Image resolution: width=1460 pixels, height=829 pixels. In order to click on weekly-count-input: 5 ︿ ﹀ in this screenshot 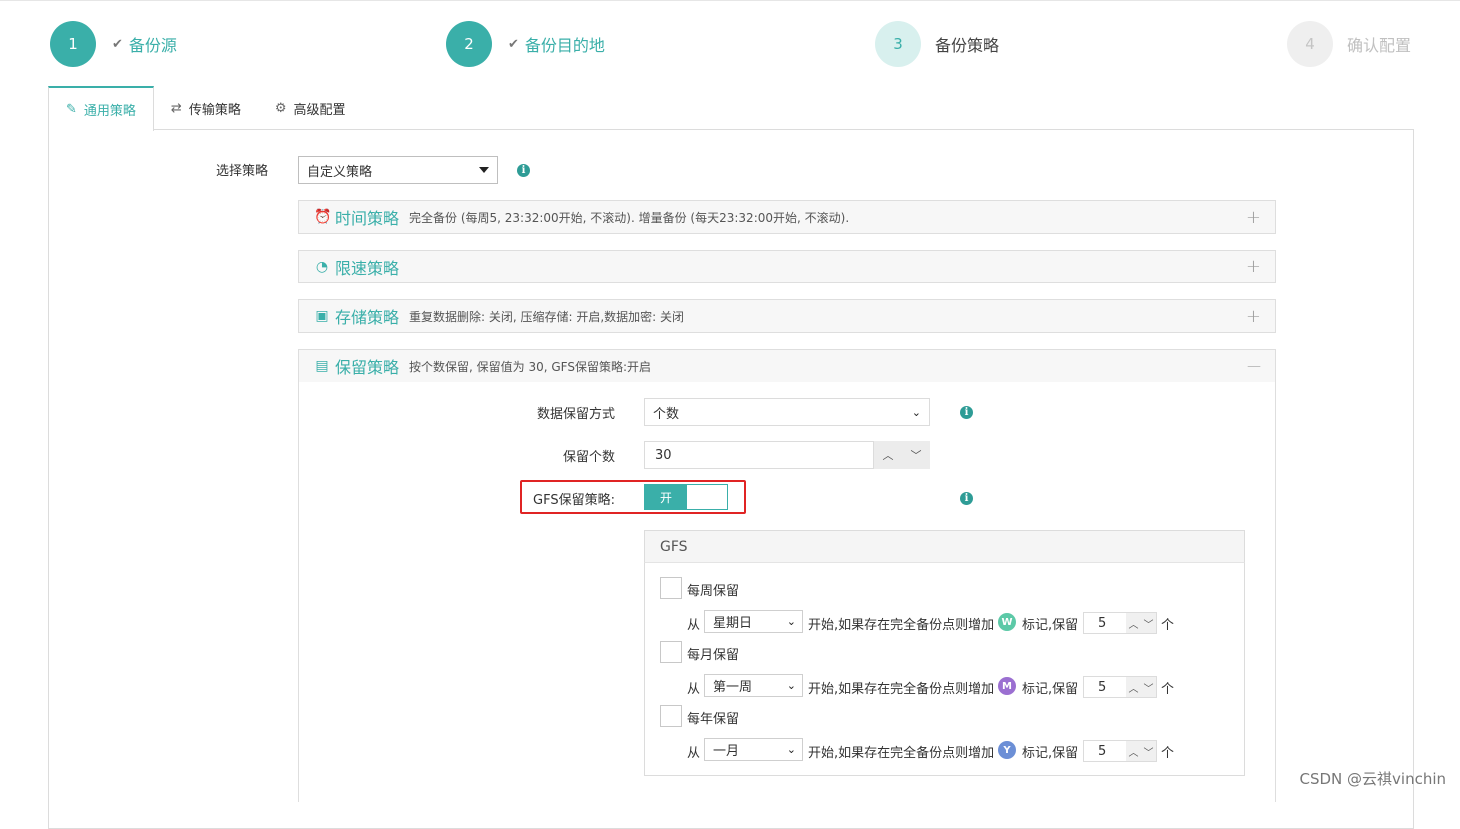, I will do `click(1120, 623)`.